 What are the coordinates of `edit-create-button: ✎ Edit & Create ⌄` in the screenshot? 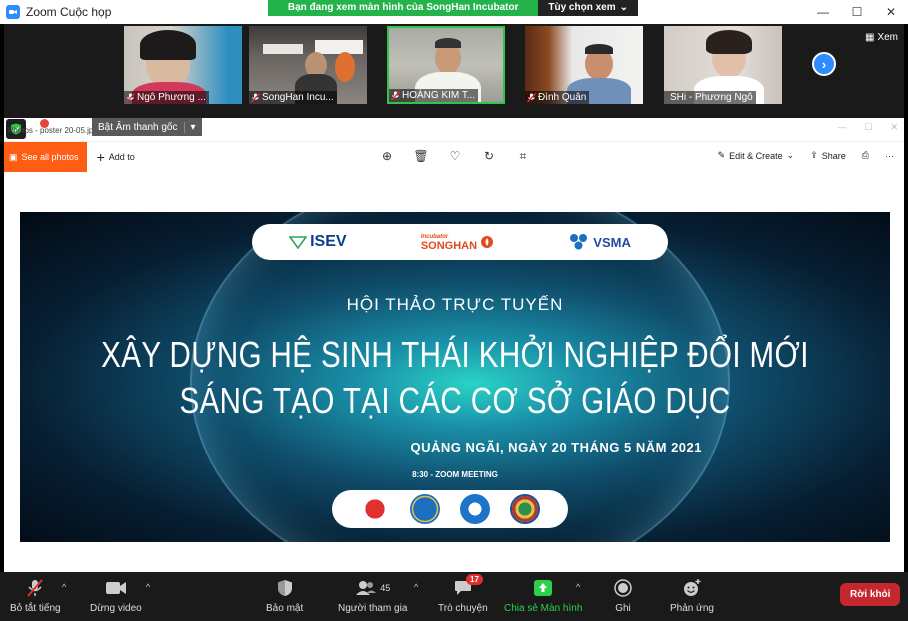 It's located at (756, 155).